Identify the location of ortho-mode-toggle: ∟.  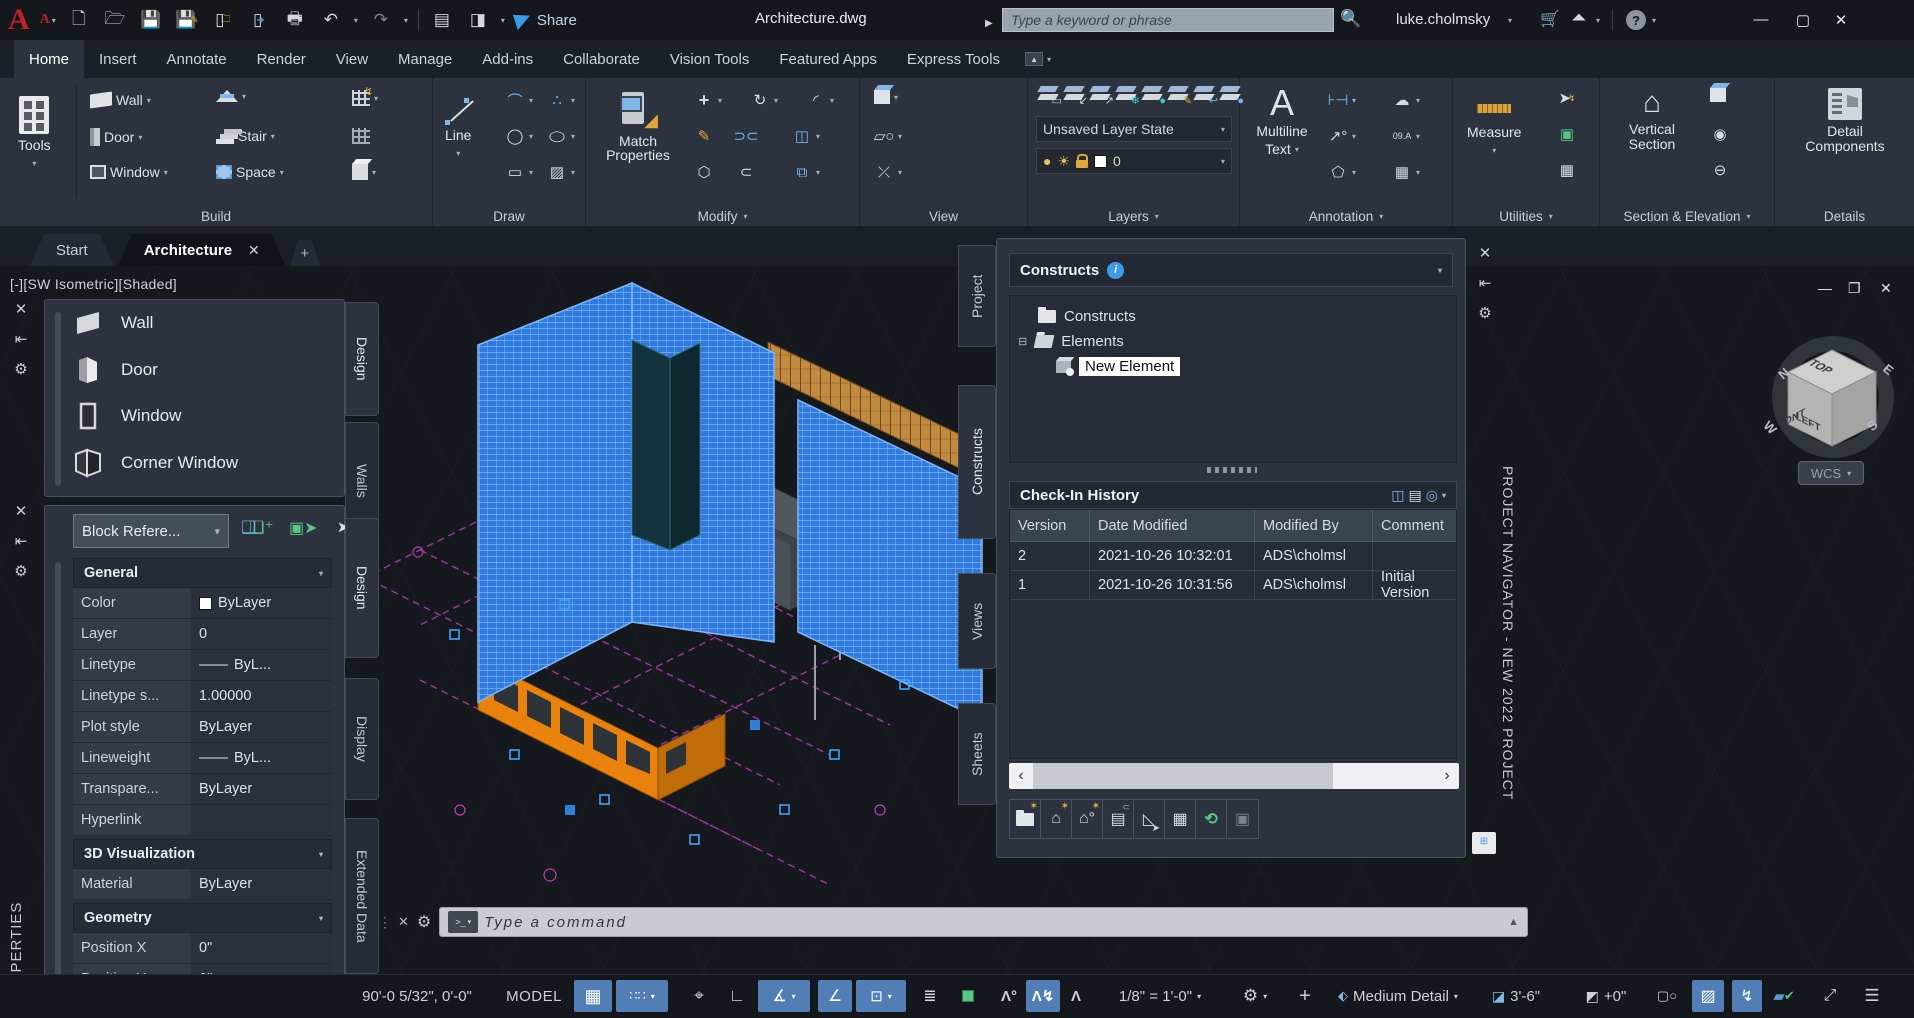
(737, 996).